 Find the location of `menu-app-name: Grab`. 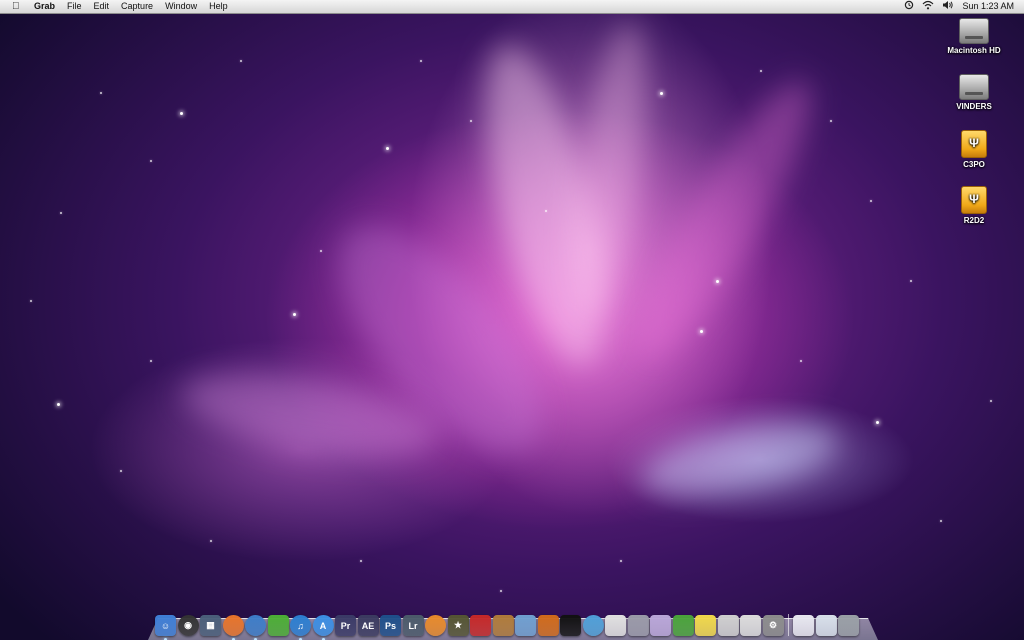

menu-app-name: Grab is located at coordinates (44, 6).